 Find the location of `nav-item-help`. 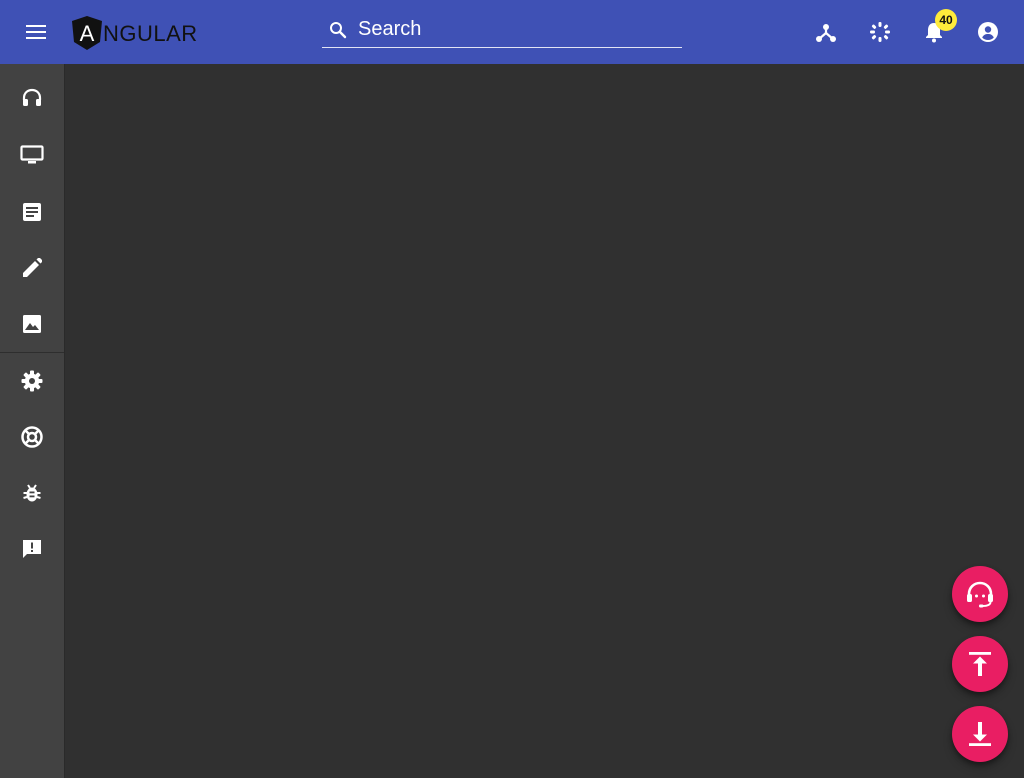

nav-item-help is located at coordinates (32, 437).